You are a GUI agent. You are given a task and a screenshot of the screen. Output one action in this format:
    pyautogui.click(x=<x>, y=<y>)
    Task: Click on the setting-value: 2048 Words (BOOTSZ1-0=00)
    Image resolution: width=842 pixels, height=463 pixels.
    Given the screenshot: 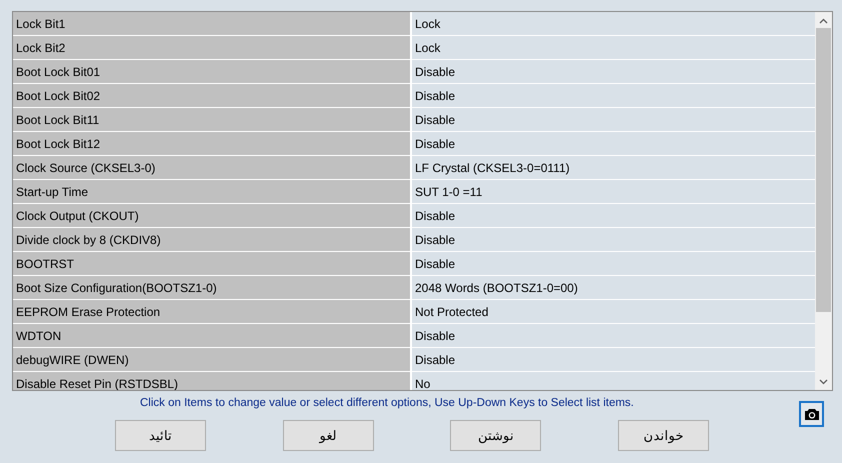 What is the action you would take?
    pyautogui.click(x=613, y=287)
    